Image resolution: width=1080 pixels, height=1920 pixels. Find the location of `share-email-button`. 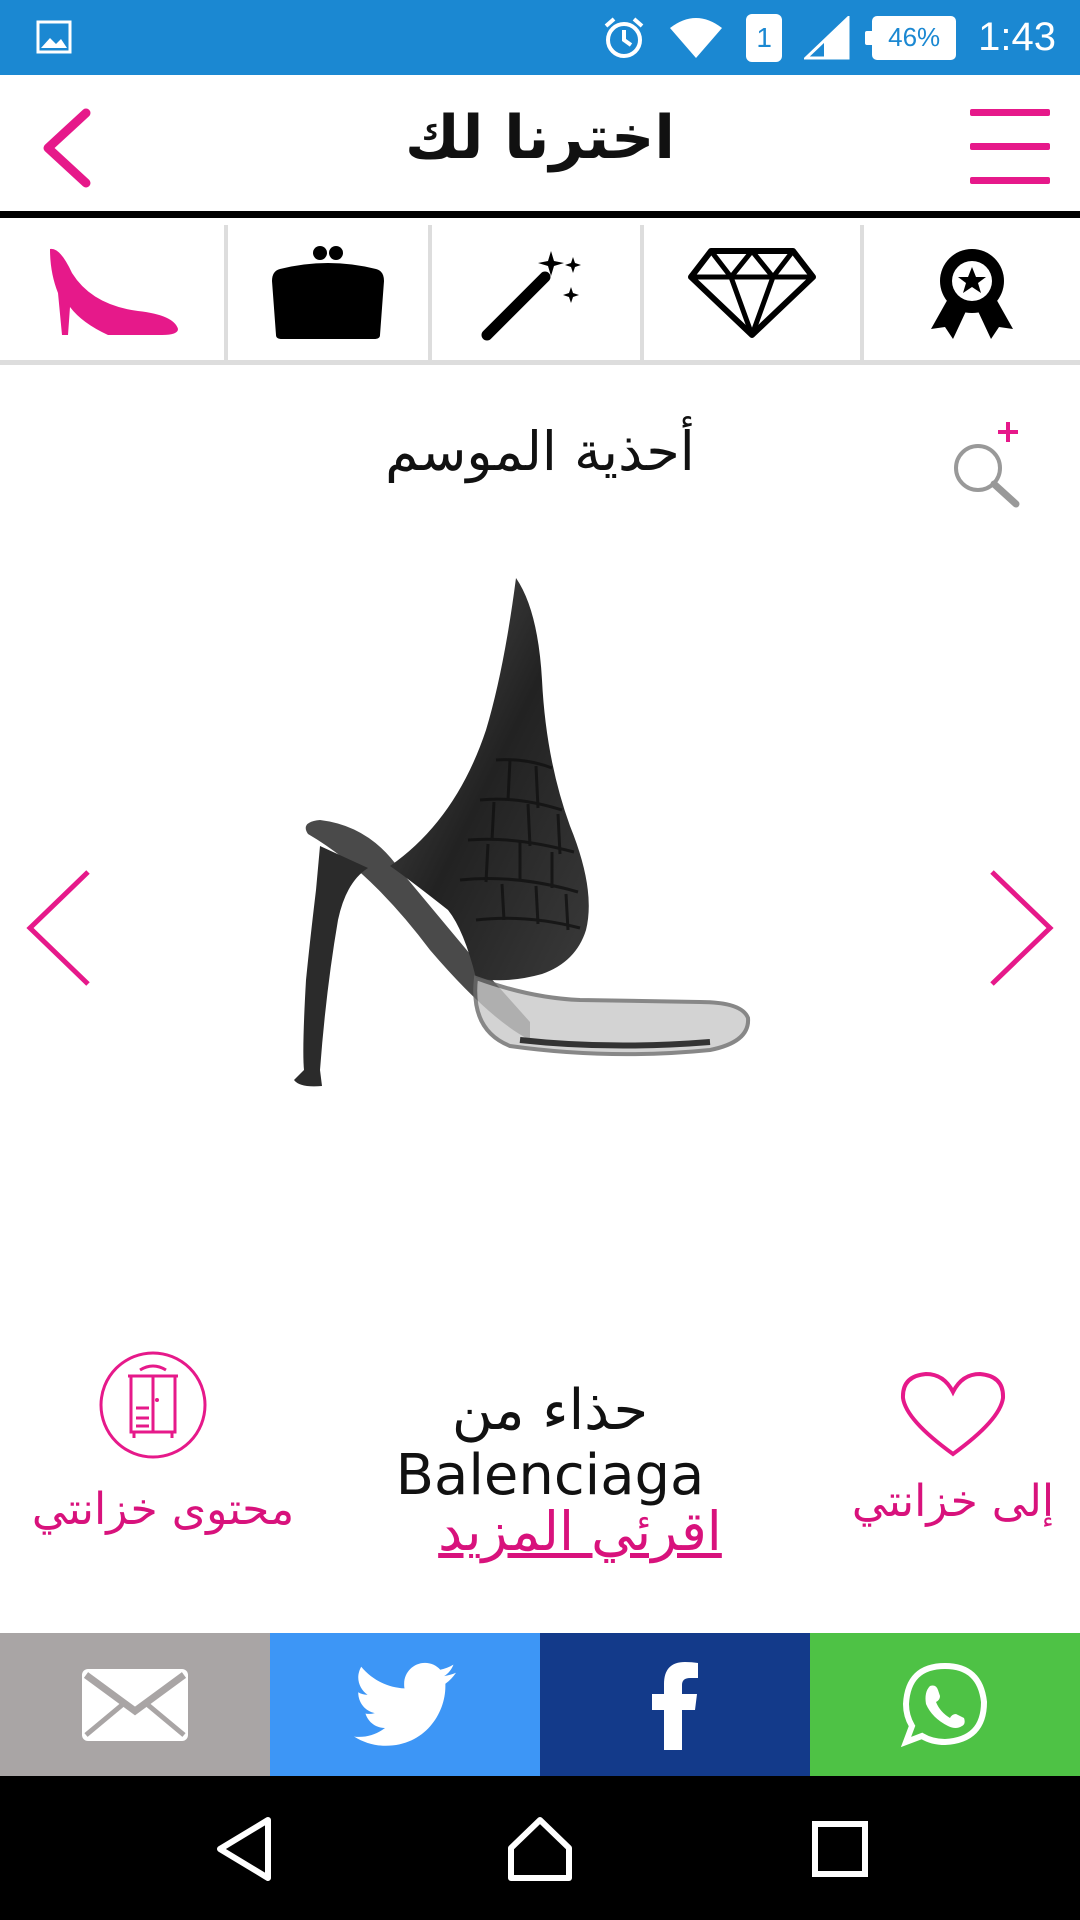

share-email-button is located at coordinates (135, 1704).